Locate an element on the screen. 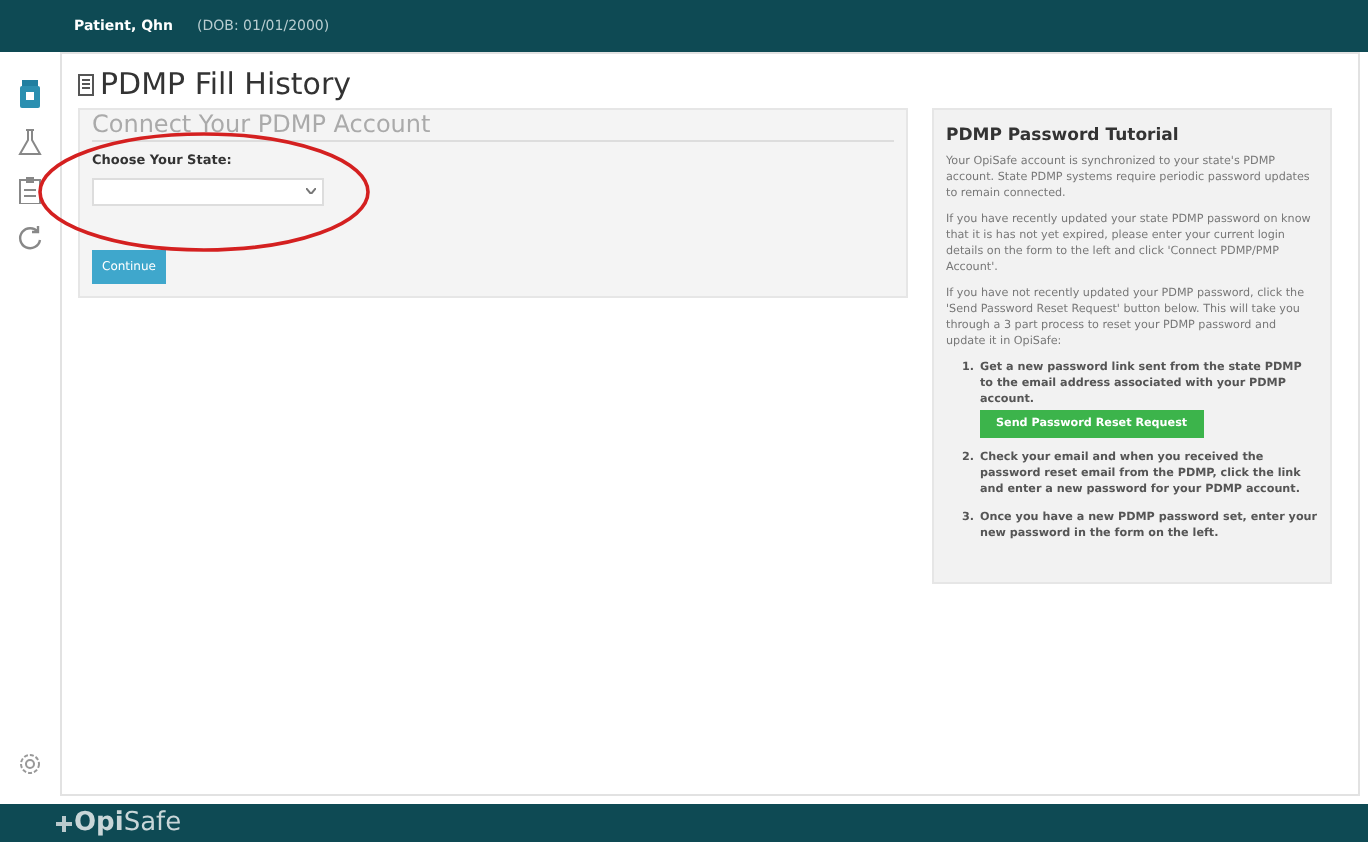  logo: OpiSafe is located at coordinates (128, 823).